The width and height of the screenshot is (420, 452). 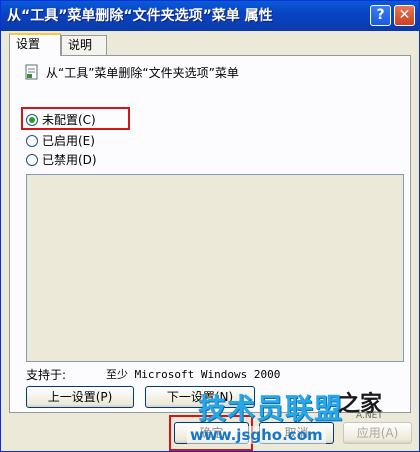 What do you see at coordinates (377, 433) in the screenshot?
I see `apply-button: 应用(A)` at bounding box center [377, 433].